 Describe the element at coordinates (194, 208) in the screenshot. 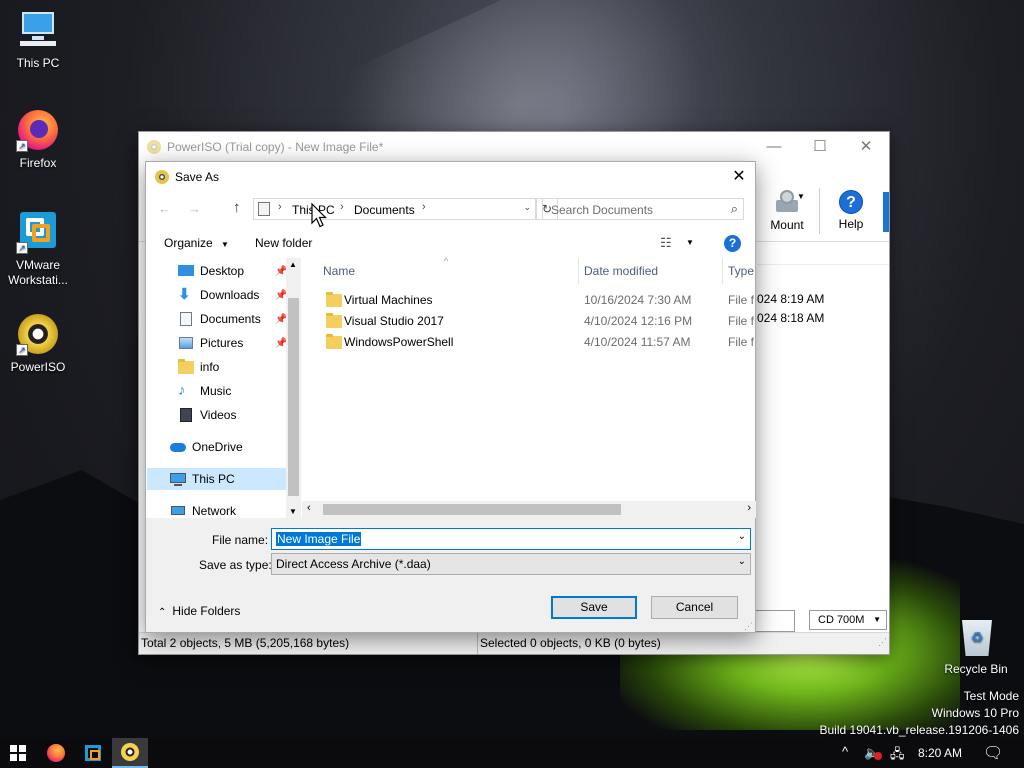

I see `forward-arrow-icon: →` at that location.